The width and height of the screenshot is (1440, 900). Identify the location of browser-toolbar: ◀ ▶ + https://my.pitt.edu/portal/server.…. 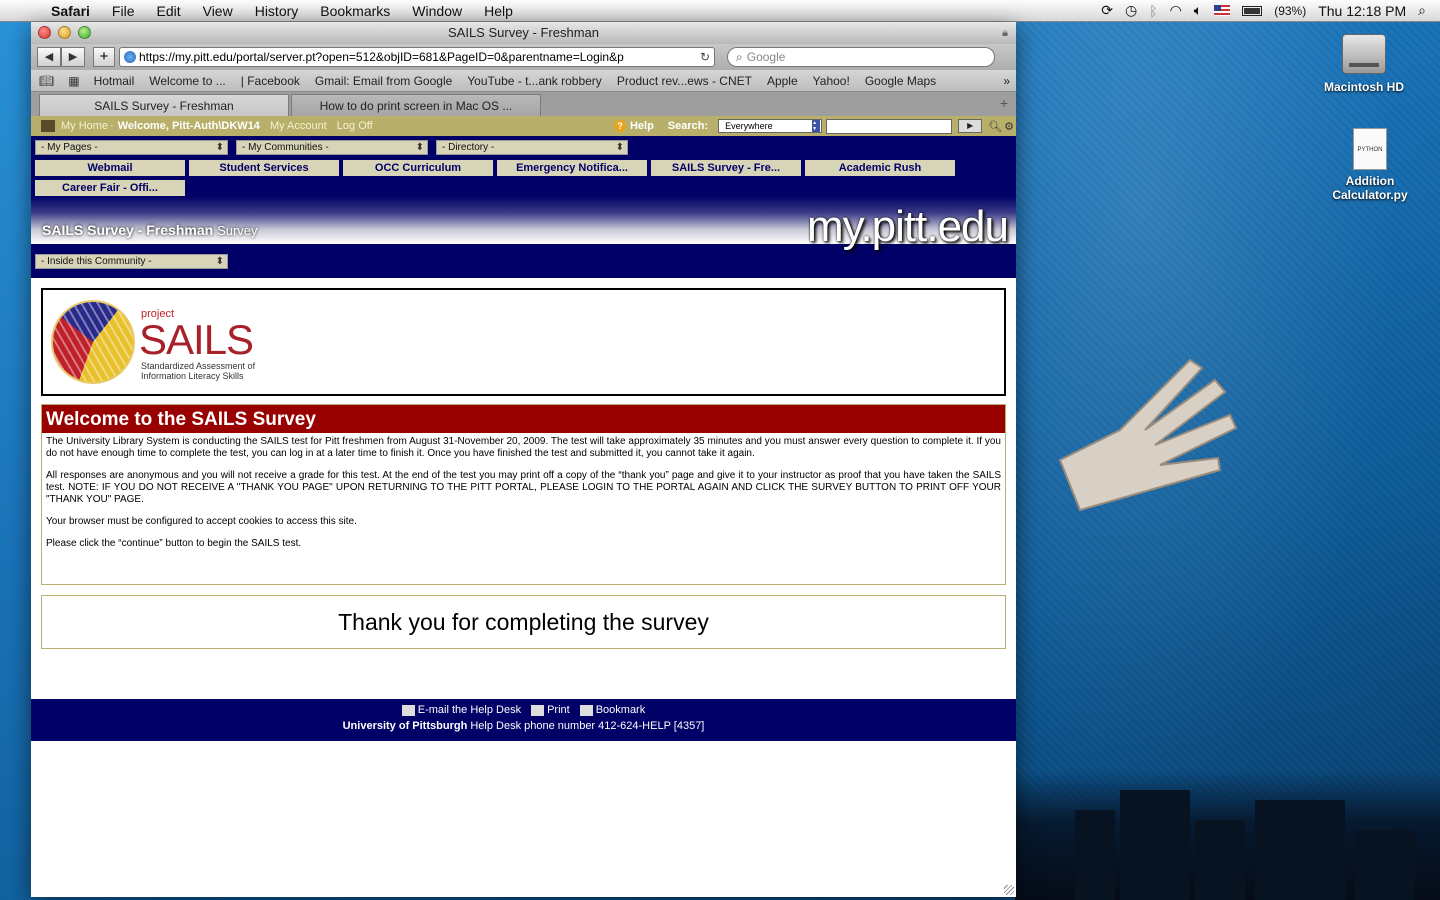
(523, 57).